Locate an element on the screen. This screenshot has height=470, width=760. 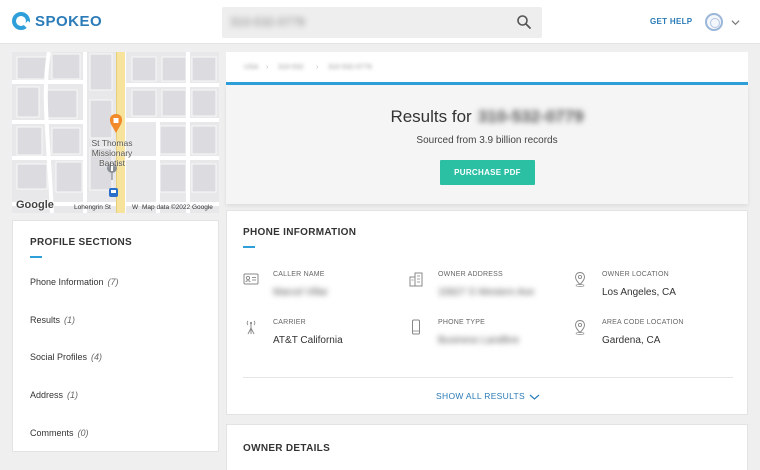
map-poi-label: St Thomas Missionary Baptist is located at coordinates (112, 153).